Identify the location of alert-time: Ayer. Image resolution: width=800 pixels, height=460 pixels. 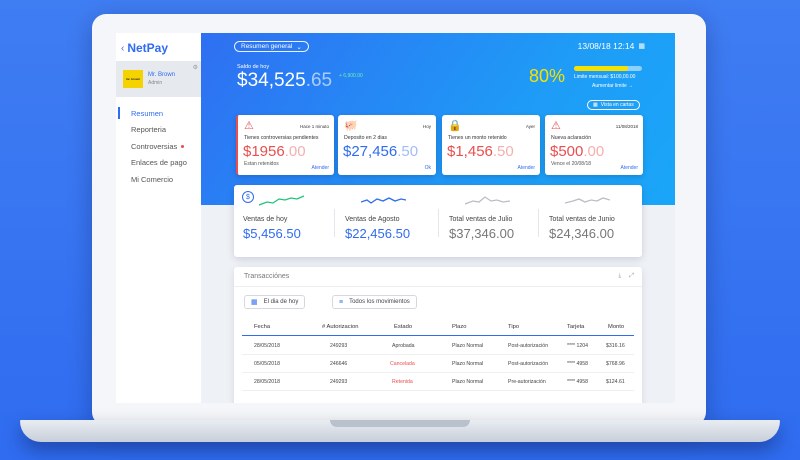
(530, 126).